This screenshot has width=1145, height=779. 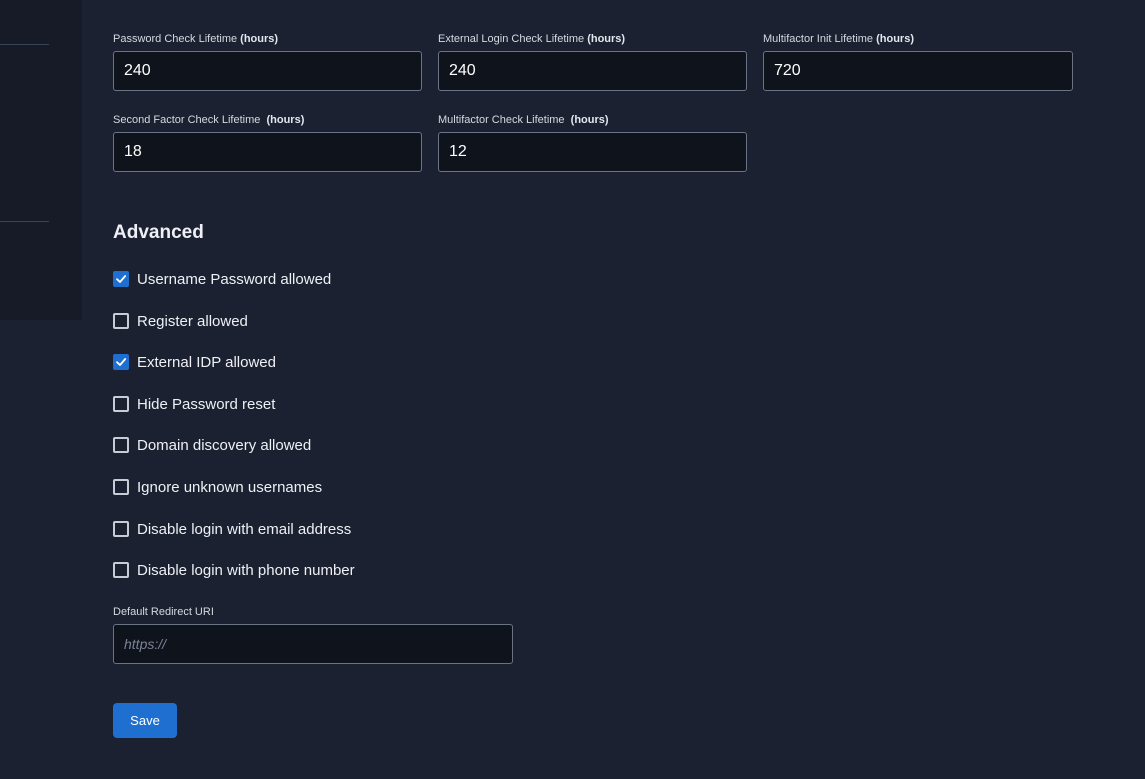 What do you see at coordinates (158, 232) in the screenshot?
I see `advanced-section-title: Advanced` at bounding box center [158, 232].